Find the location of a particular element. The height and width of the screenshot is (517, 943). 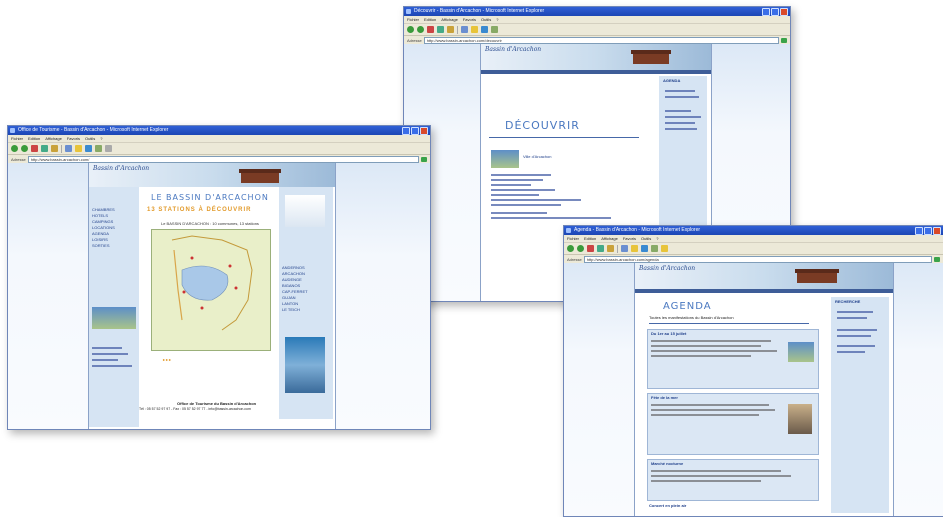

beach-photo is located at coordinates (114, 318).